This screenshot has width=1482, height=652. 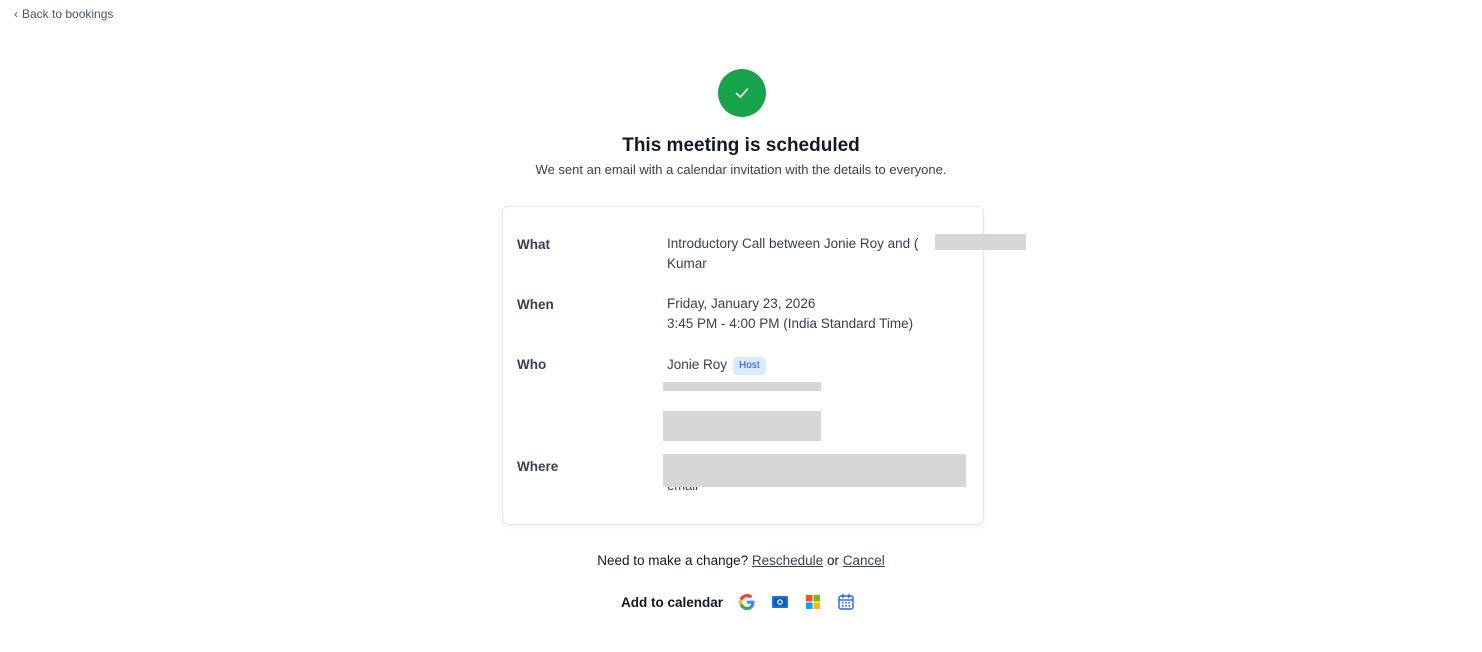 What do you see at coordinates (673, 560) in the screenshot?
I see `change-prompt: Need to make a change?` at bounding box center [673, 560].